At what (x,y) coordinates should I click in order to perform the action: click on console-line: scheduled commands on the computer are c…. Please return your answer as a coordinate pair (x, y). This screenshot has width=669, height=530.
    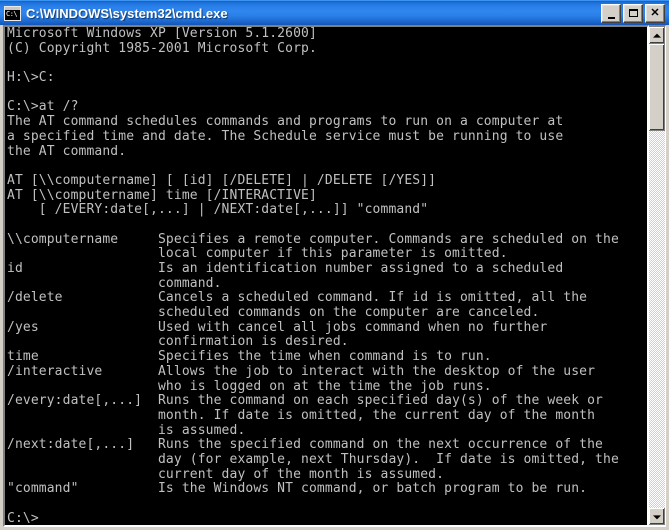
    Looking at the image, I should click on (273, 313).